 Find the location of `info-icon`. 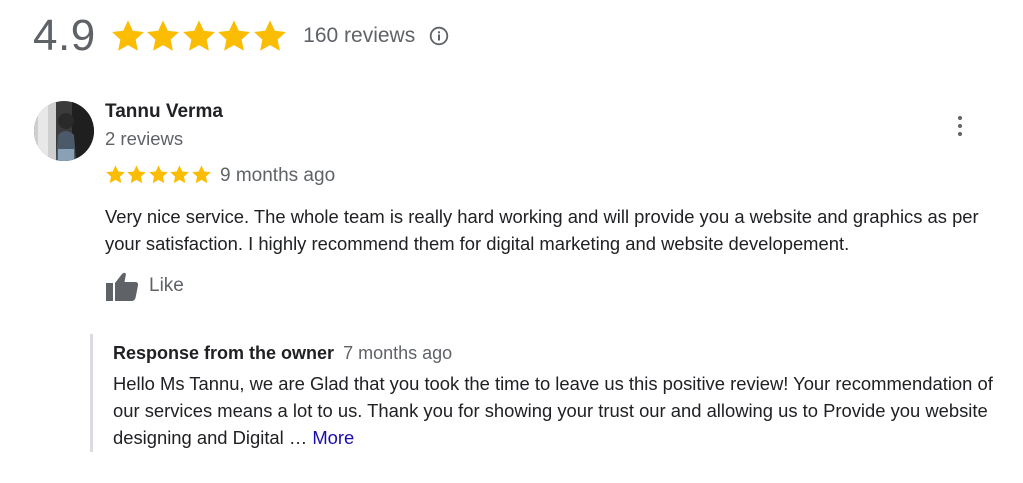

info-icon is located at coordinates (439, 36).